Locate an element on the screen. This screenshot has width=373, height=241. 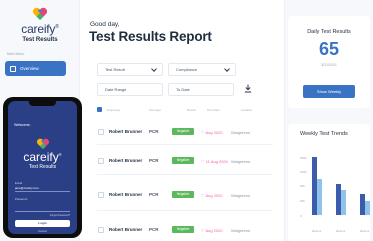
column-result: Result is located at coordinates (191, 110).